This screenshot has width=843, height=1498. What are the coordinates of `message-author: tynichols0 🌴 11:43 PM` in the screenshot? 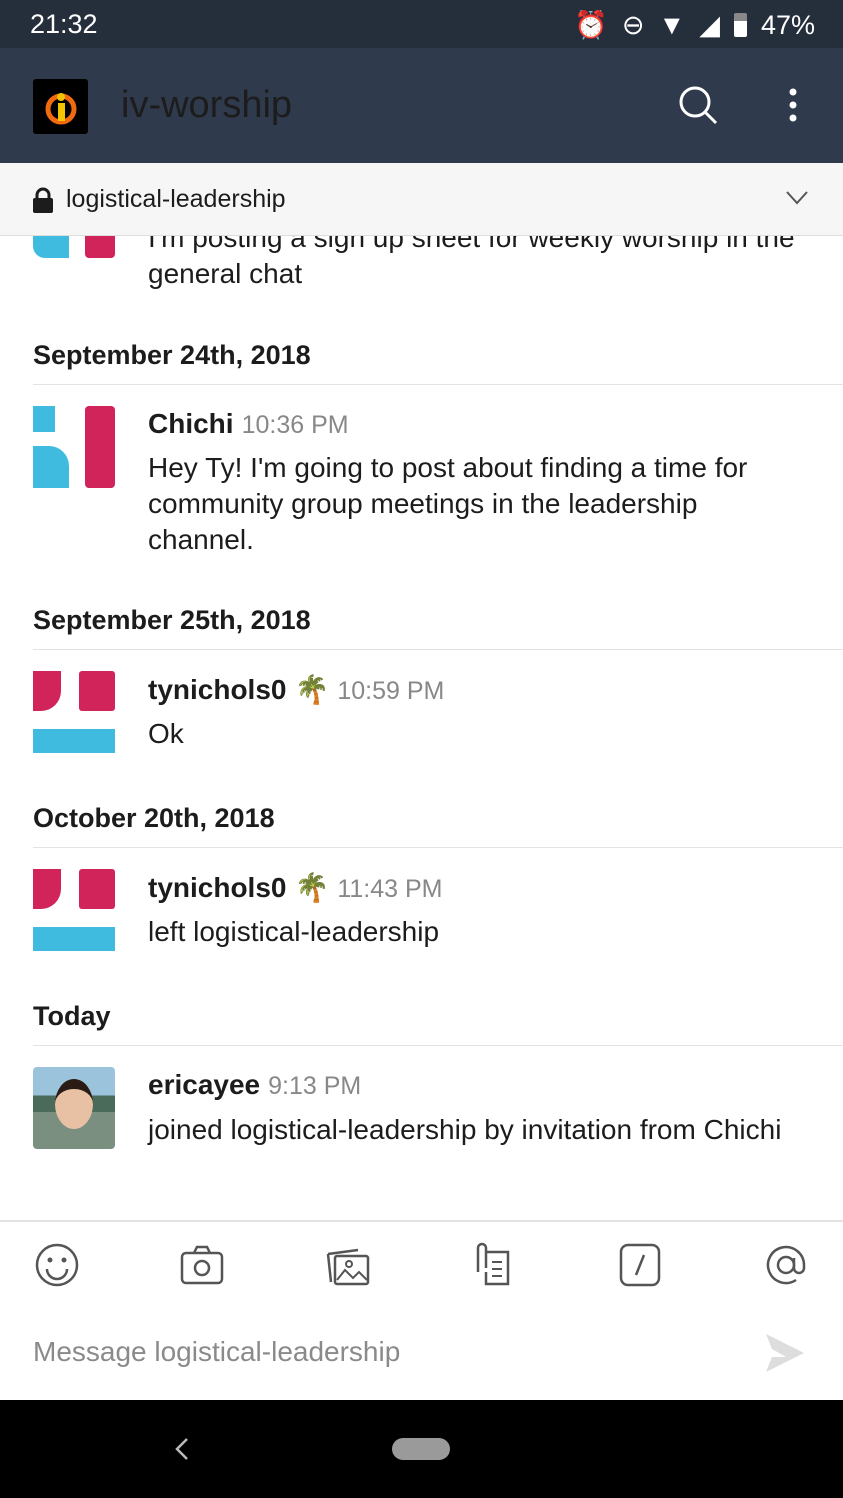 It's located at (295, 887).